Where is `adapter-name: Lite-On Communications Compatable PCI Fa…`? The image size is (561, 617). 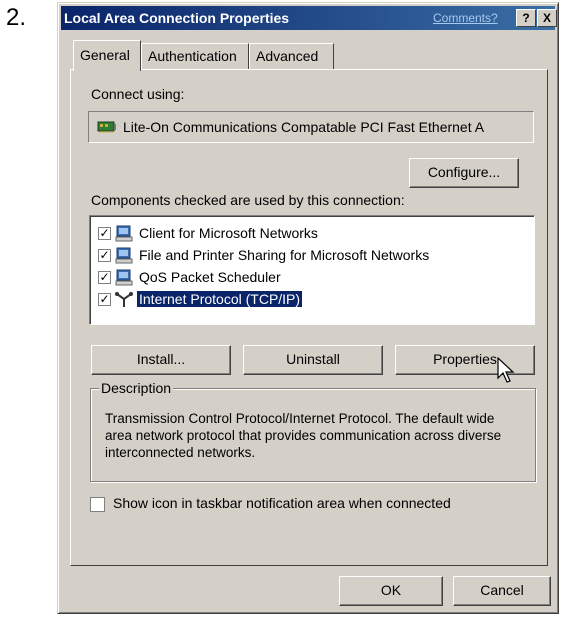 adapter-name: Lite-On Communications Compatable PCI Fa… is located at coordinates (304, 127).